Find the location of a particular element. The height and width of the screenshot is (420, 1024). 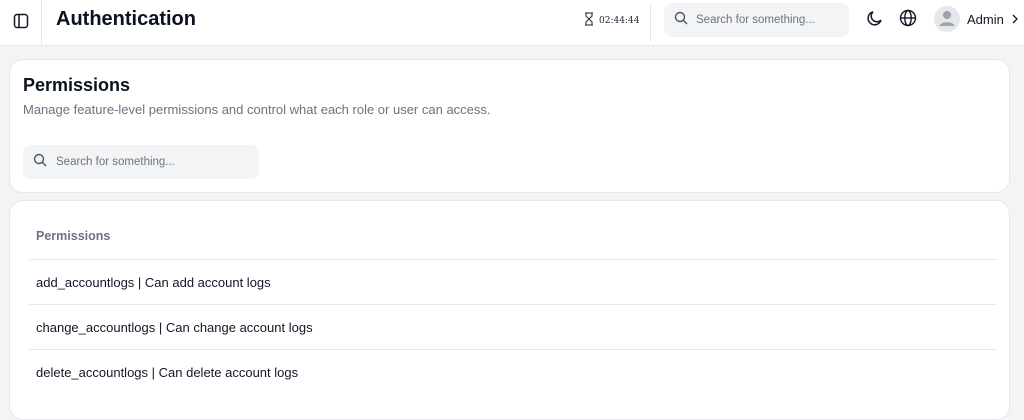

section-title: Permissions is located at coordinates (77, 85).